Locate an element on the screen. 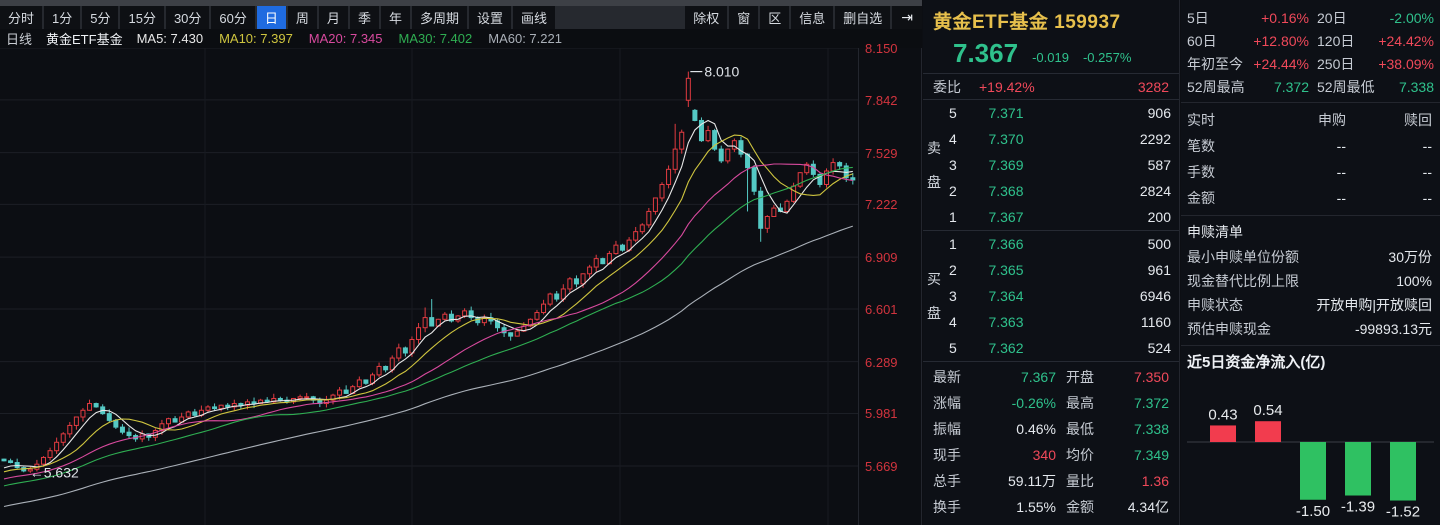 This screenshot has height=525, width=1440. toolbar-period-group: 分时 1分 5分 15分 30分 60分日周月季年多周期 设置 画线 is located at coordinates (278, 17).